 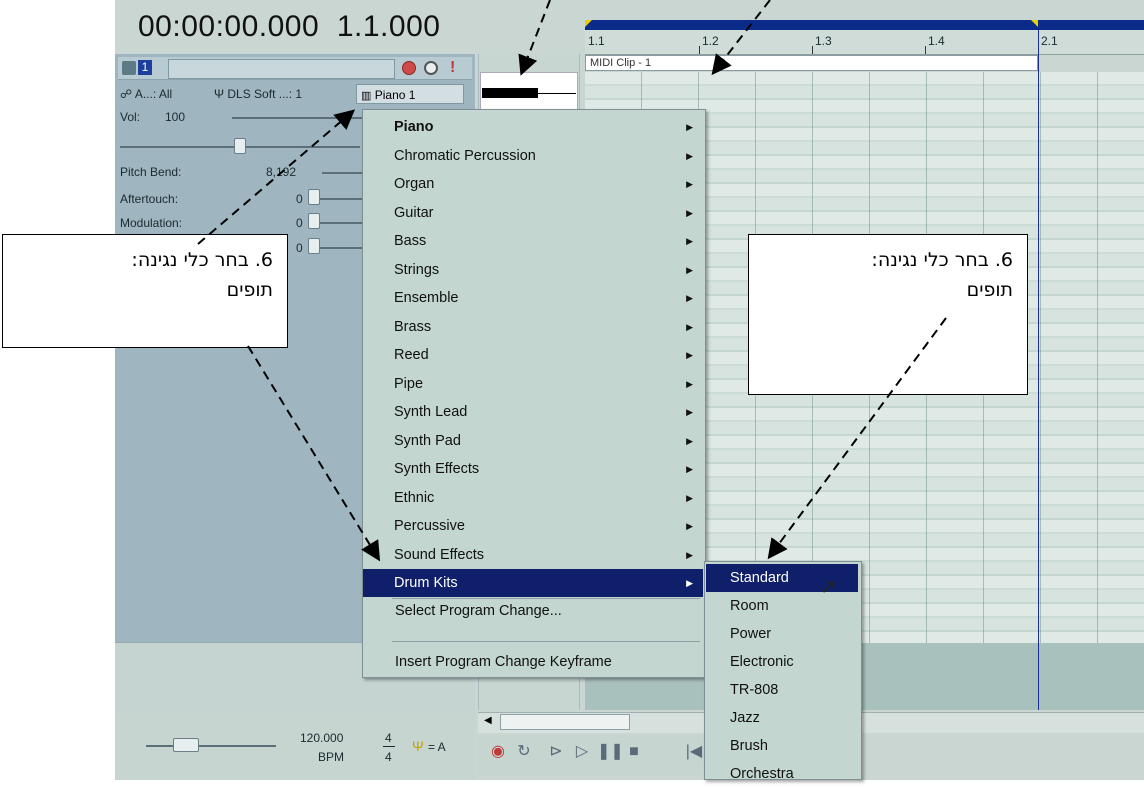 What do you see at coordinates (741, 38) in the screenshot?
I see `arrow-to-midi-clip` at bounding box center [741, 38].